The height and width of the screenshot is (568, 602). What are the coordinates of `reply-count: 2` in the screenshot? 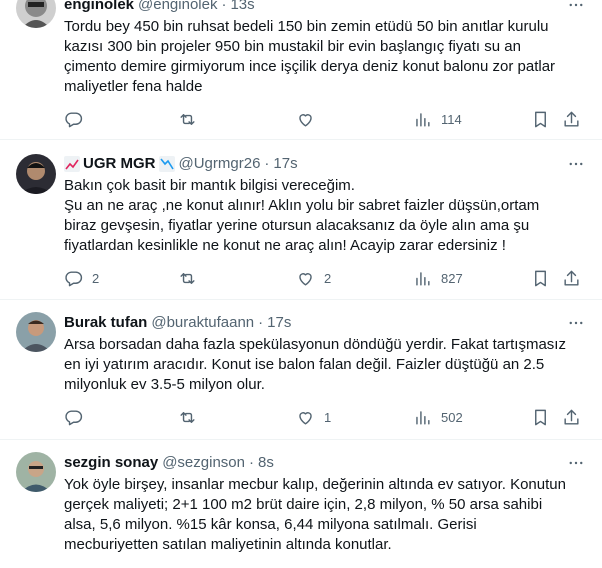 It's located at (96, 278).